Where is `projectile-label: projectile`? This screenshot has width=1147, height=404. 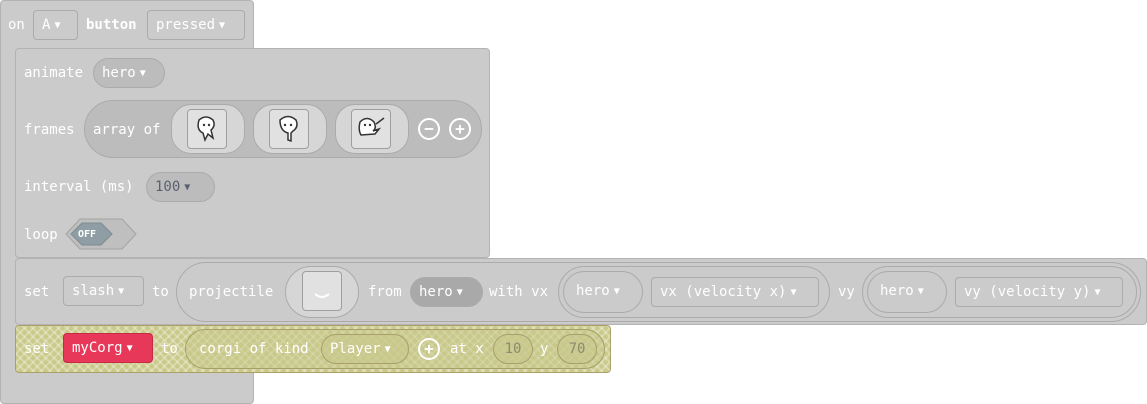 projectile-label: projectile is located at coordinates (231, 292).